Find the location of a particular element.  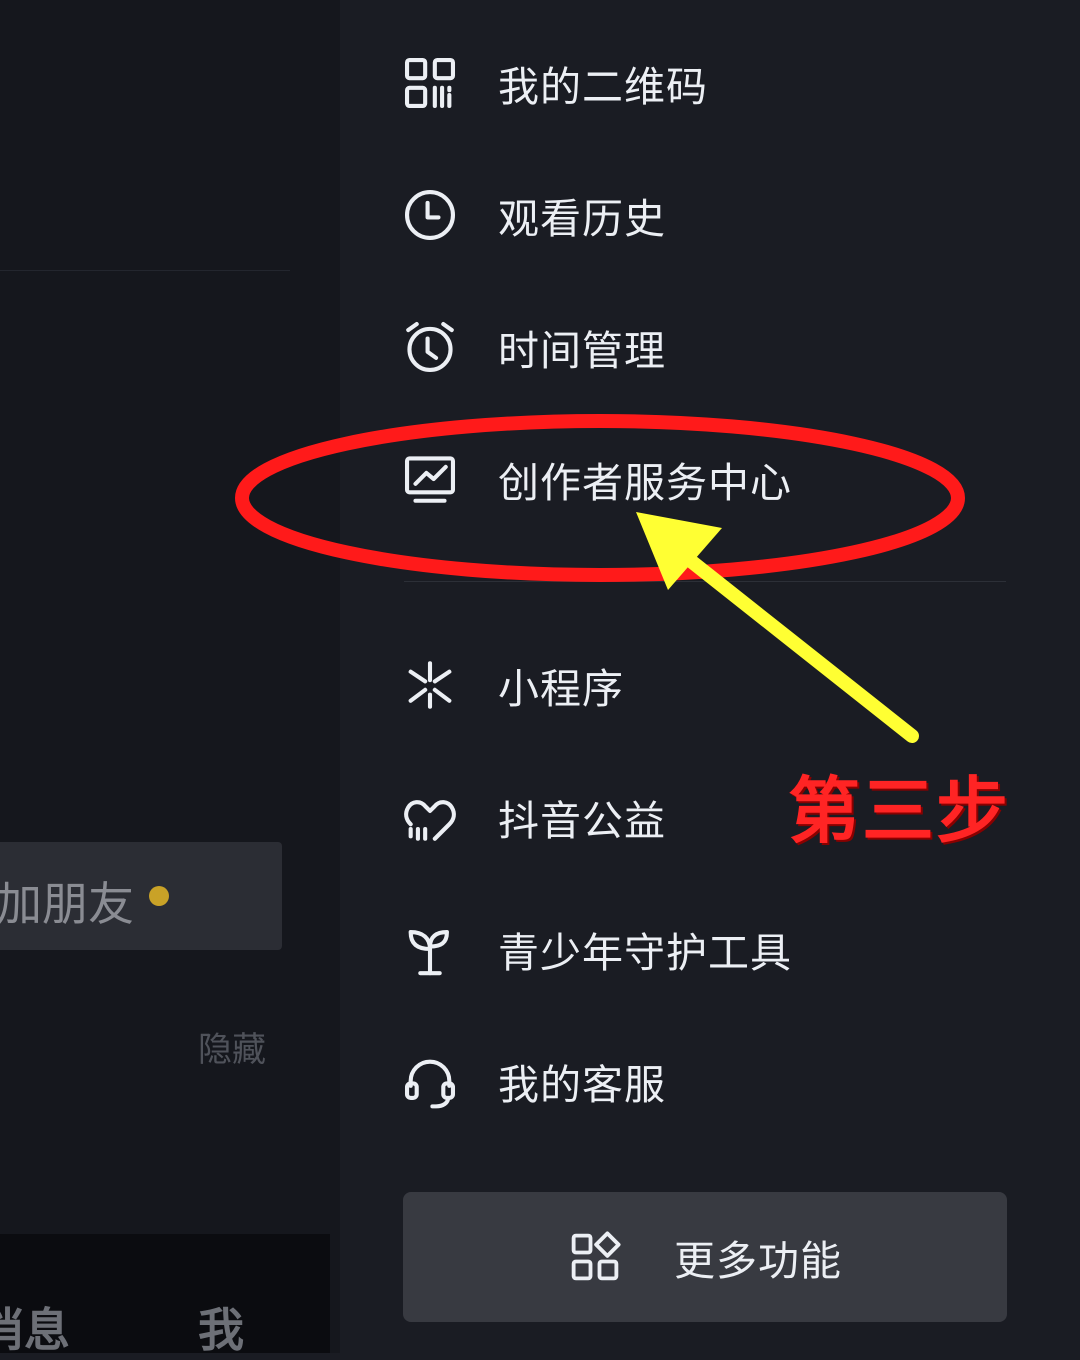

menu-item-label: 创作者服务中心 is located at coordinates (645, 483).